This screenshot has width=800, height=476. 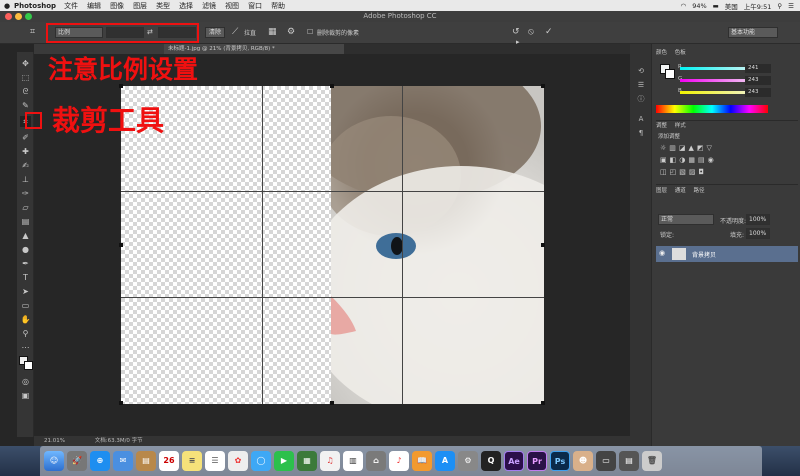 I want to click on straighten-label: 拉直, so click(x=250, y=32).